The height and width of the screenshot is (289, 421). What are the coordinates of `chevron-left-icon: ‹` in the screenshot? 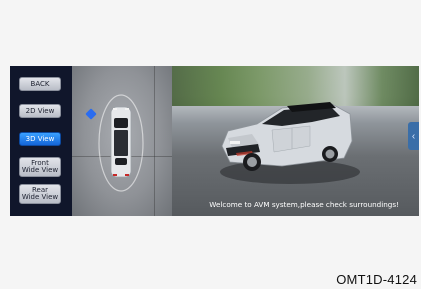 It's located at (413, 136).